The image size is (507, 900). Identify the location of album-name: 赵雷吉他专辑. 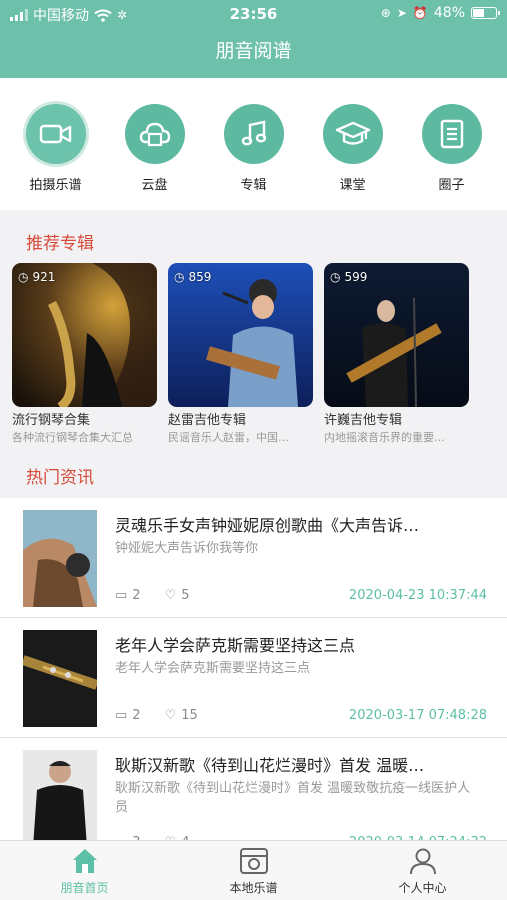
(207, 420).